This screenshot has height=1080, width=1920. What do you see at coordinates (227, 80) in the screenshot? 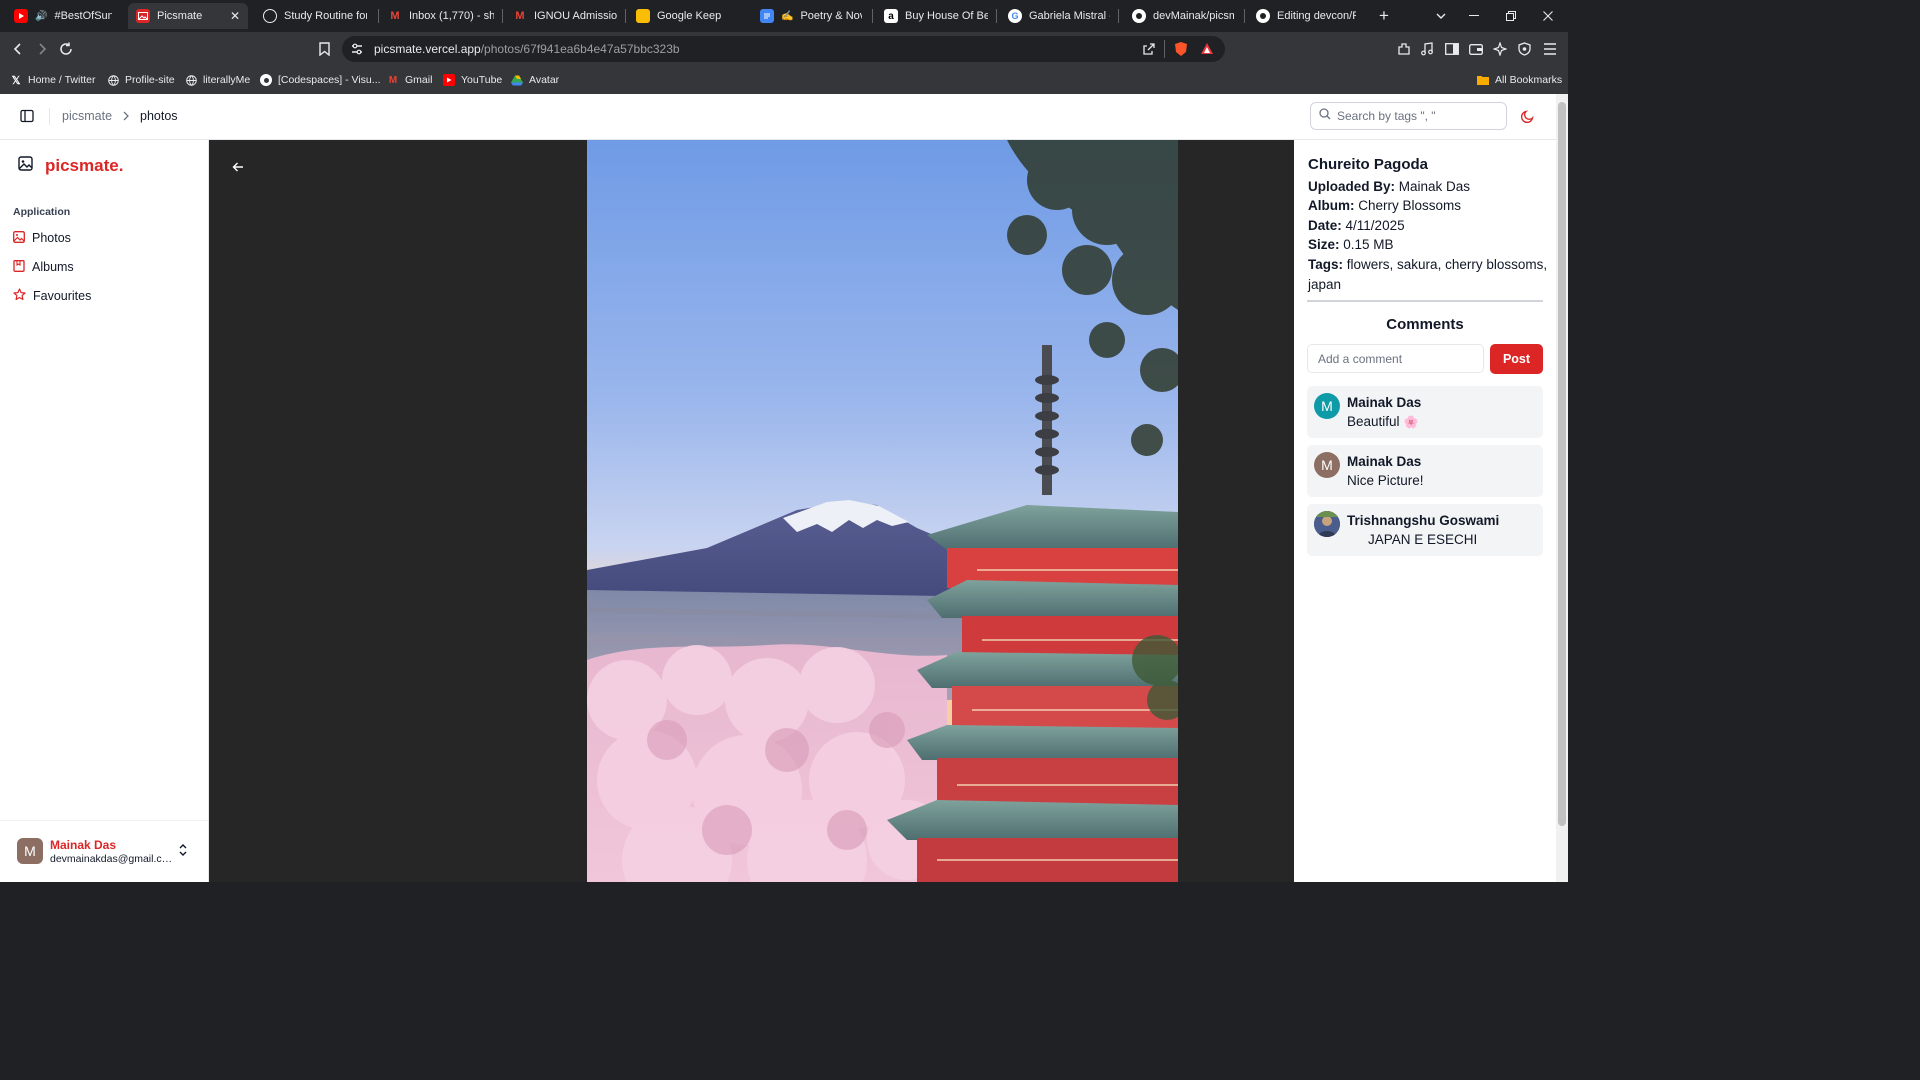
I see `bookmark-label: literallyMe` at bounding box center [227, 80].